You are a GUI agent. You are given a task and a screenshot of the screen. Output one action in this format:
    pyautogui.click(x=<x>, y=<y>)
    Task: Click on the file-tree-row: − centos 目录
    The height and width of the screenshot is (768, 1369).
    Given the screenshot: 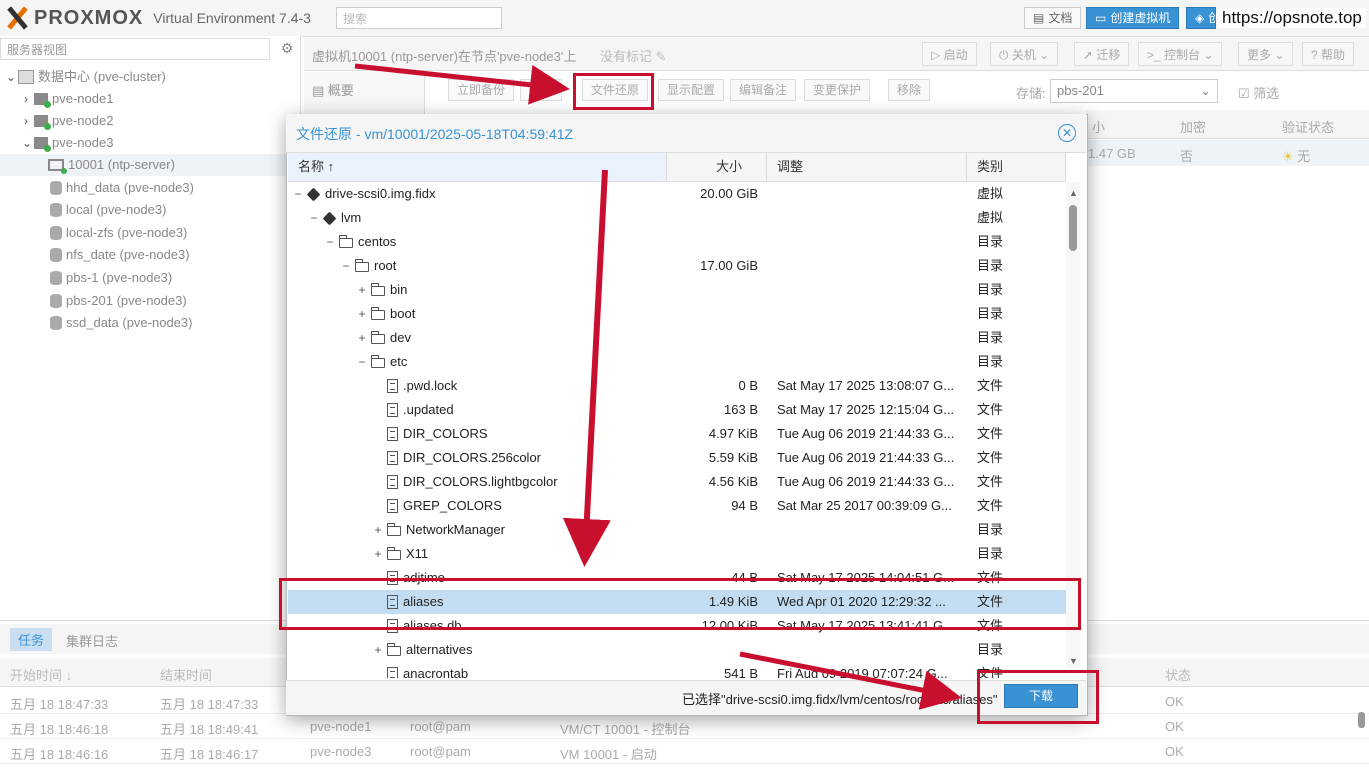 What is the action you would take?
    pyautogui.click(x=677, y=242)
    